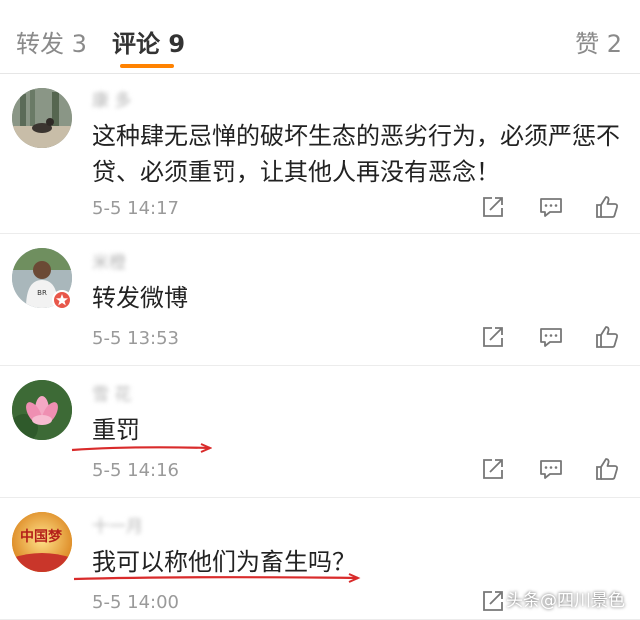 The height and width of the screenshot is (620, 640). What do you see at coordinates (135, 208) in the screenshot?
I see `comment-timestamp: 5-5 14:17` at bounding box center [135, 208].